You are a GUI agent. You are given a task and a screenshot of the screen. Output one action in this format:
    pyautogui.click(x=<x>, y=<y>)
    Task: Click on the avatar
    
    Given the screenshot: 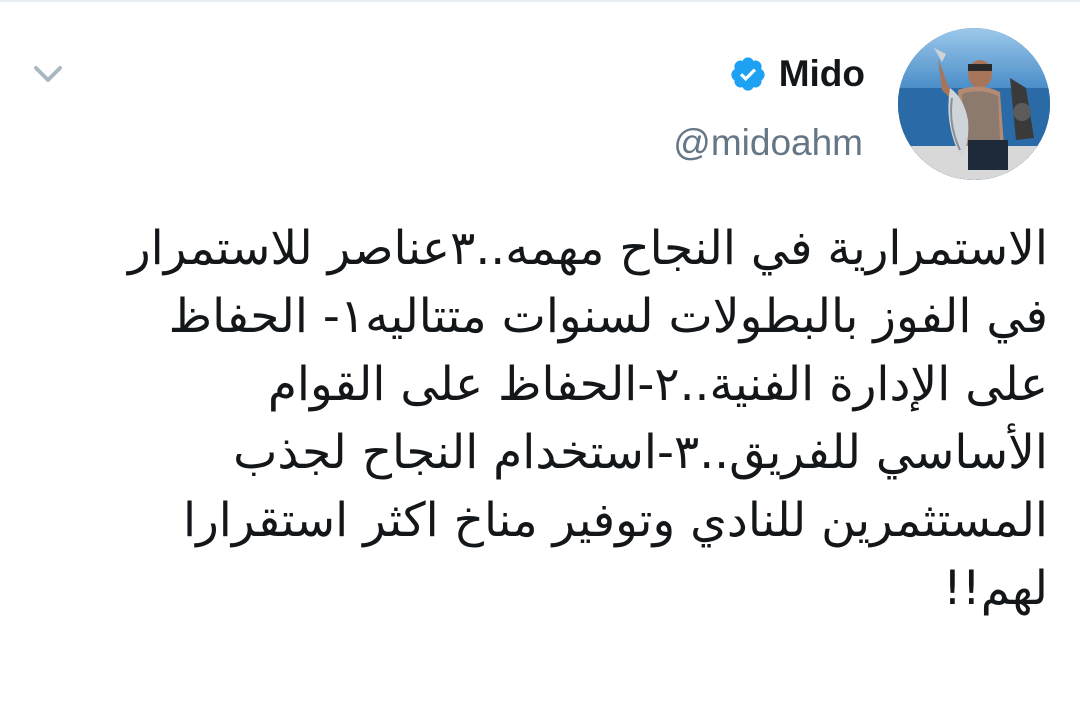 What is the action you would take?
    pyautogui.click(x=974, y=104)
    